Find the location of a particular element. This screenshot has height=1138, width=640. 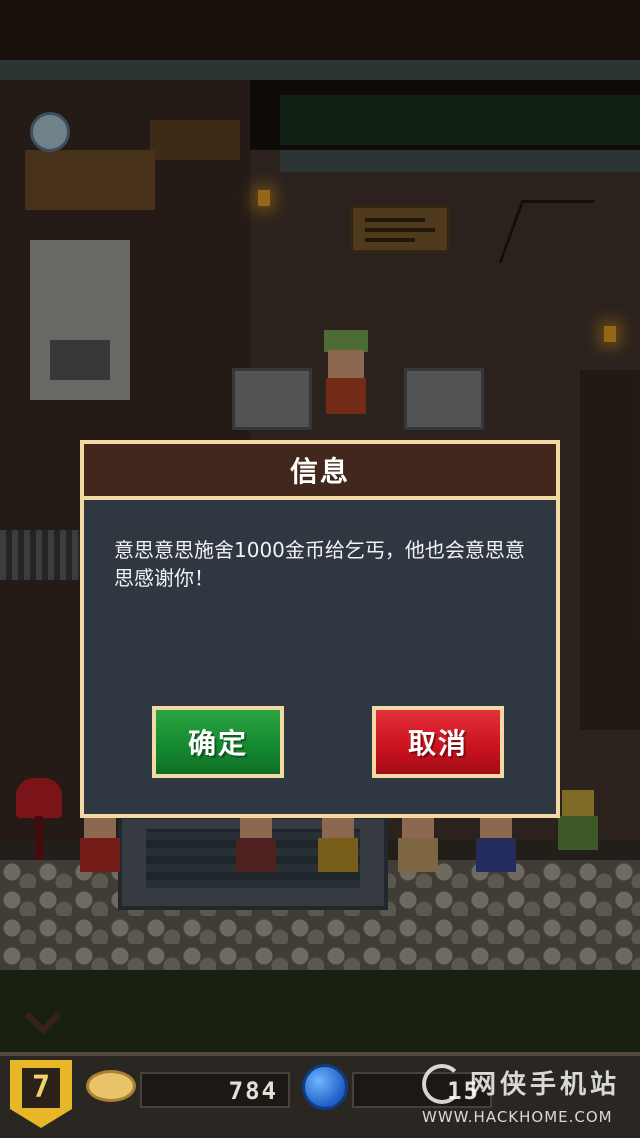

gold-counter: 784 is located at coordinates (215, 1090).